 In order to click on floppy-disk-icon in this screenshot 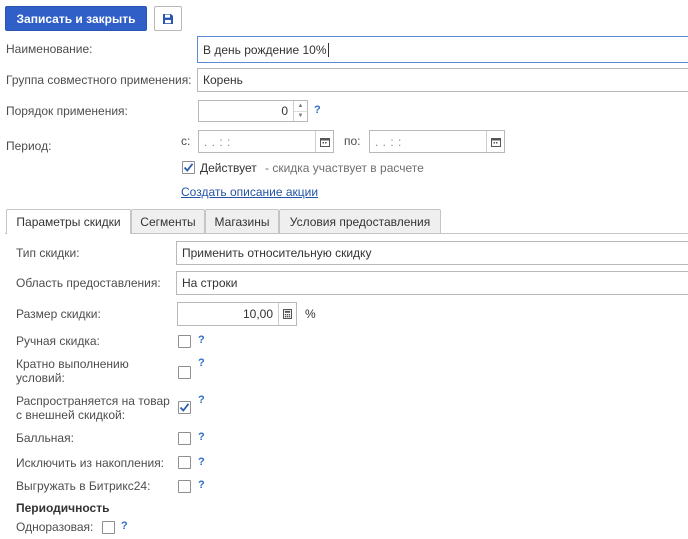, I will do `click(168, 18)`.